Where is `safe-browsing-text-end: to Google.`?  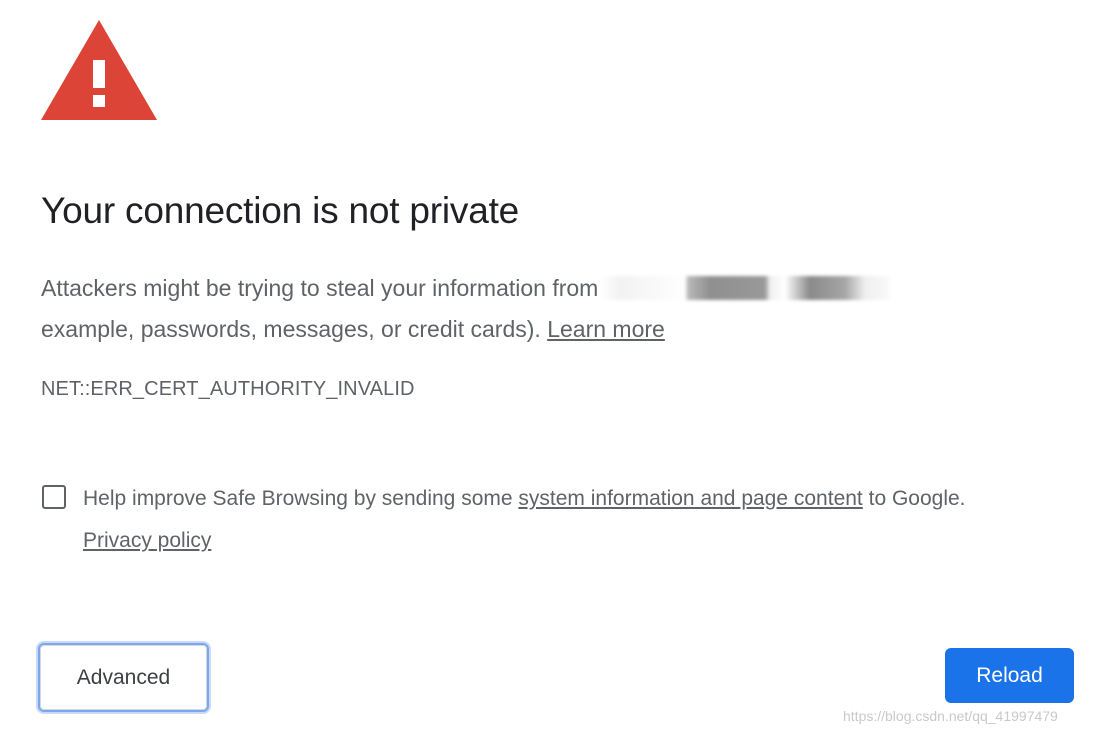 safe-browsing-text-end: to Google. is located at coordinates (917, 498).